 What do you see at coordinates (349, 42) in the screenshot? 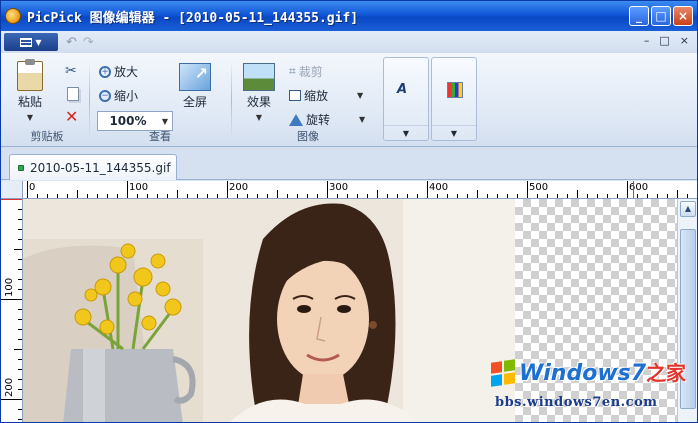
I see `quick-access-toolbar: ▼ ↶ ↷ – □ ×` at bounding box center [349, 42].